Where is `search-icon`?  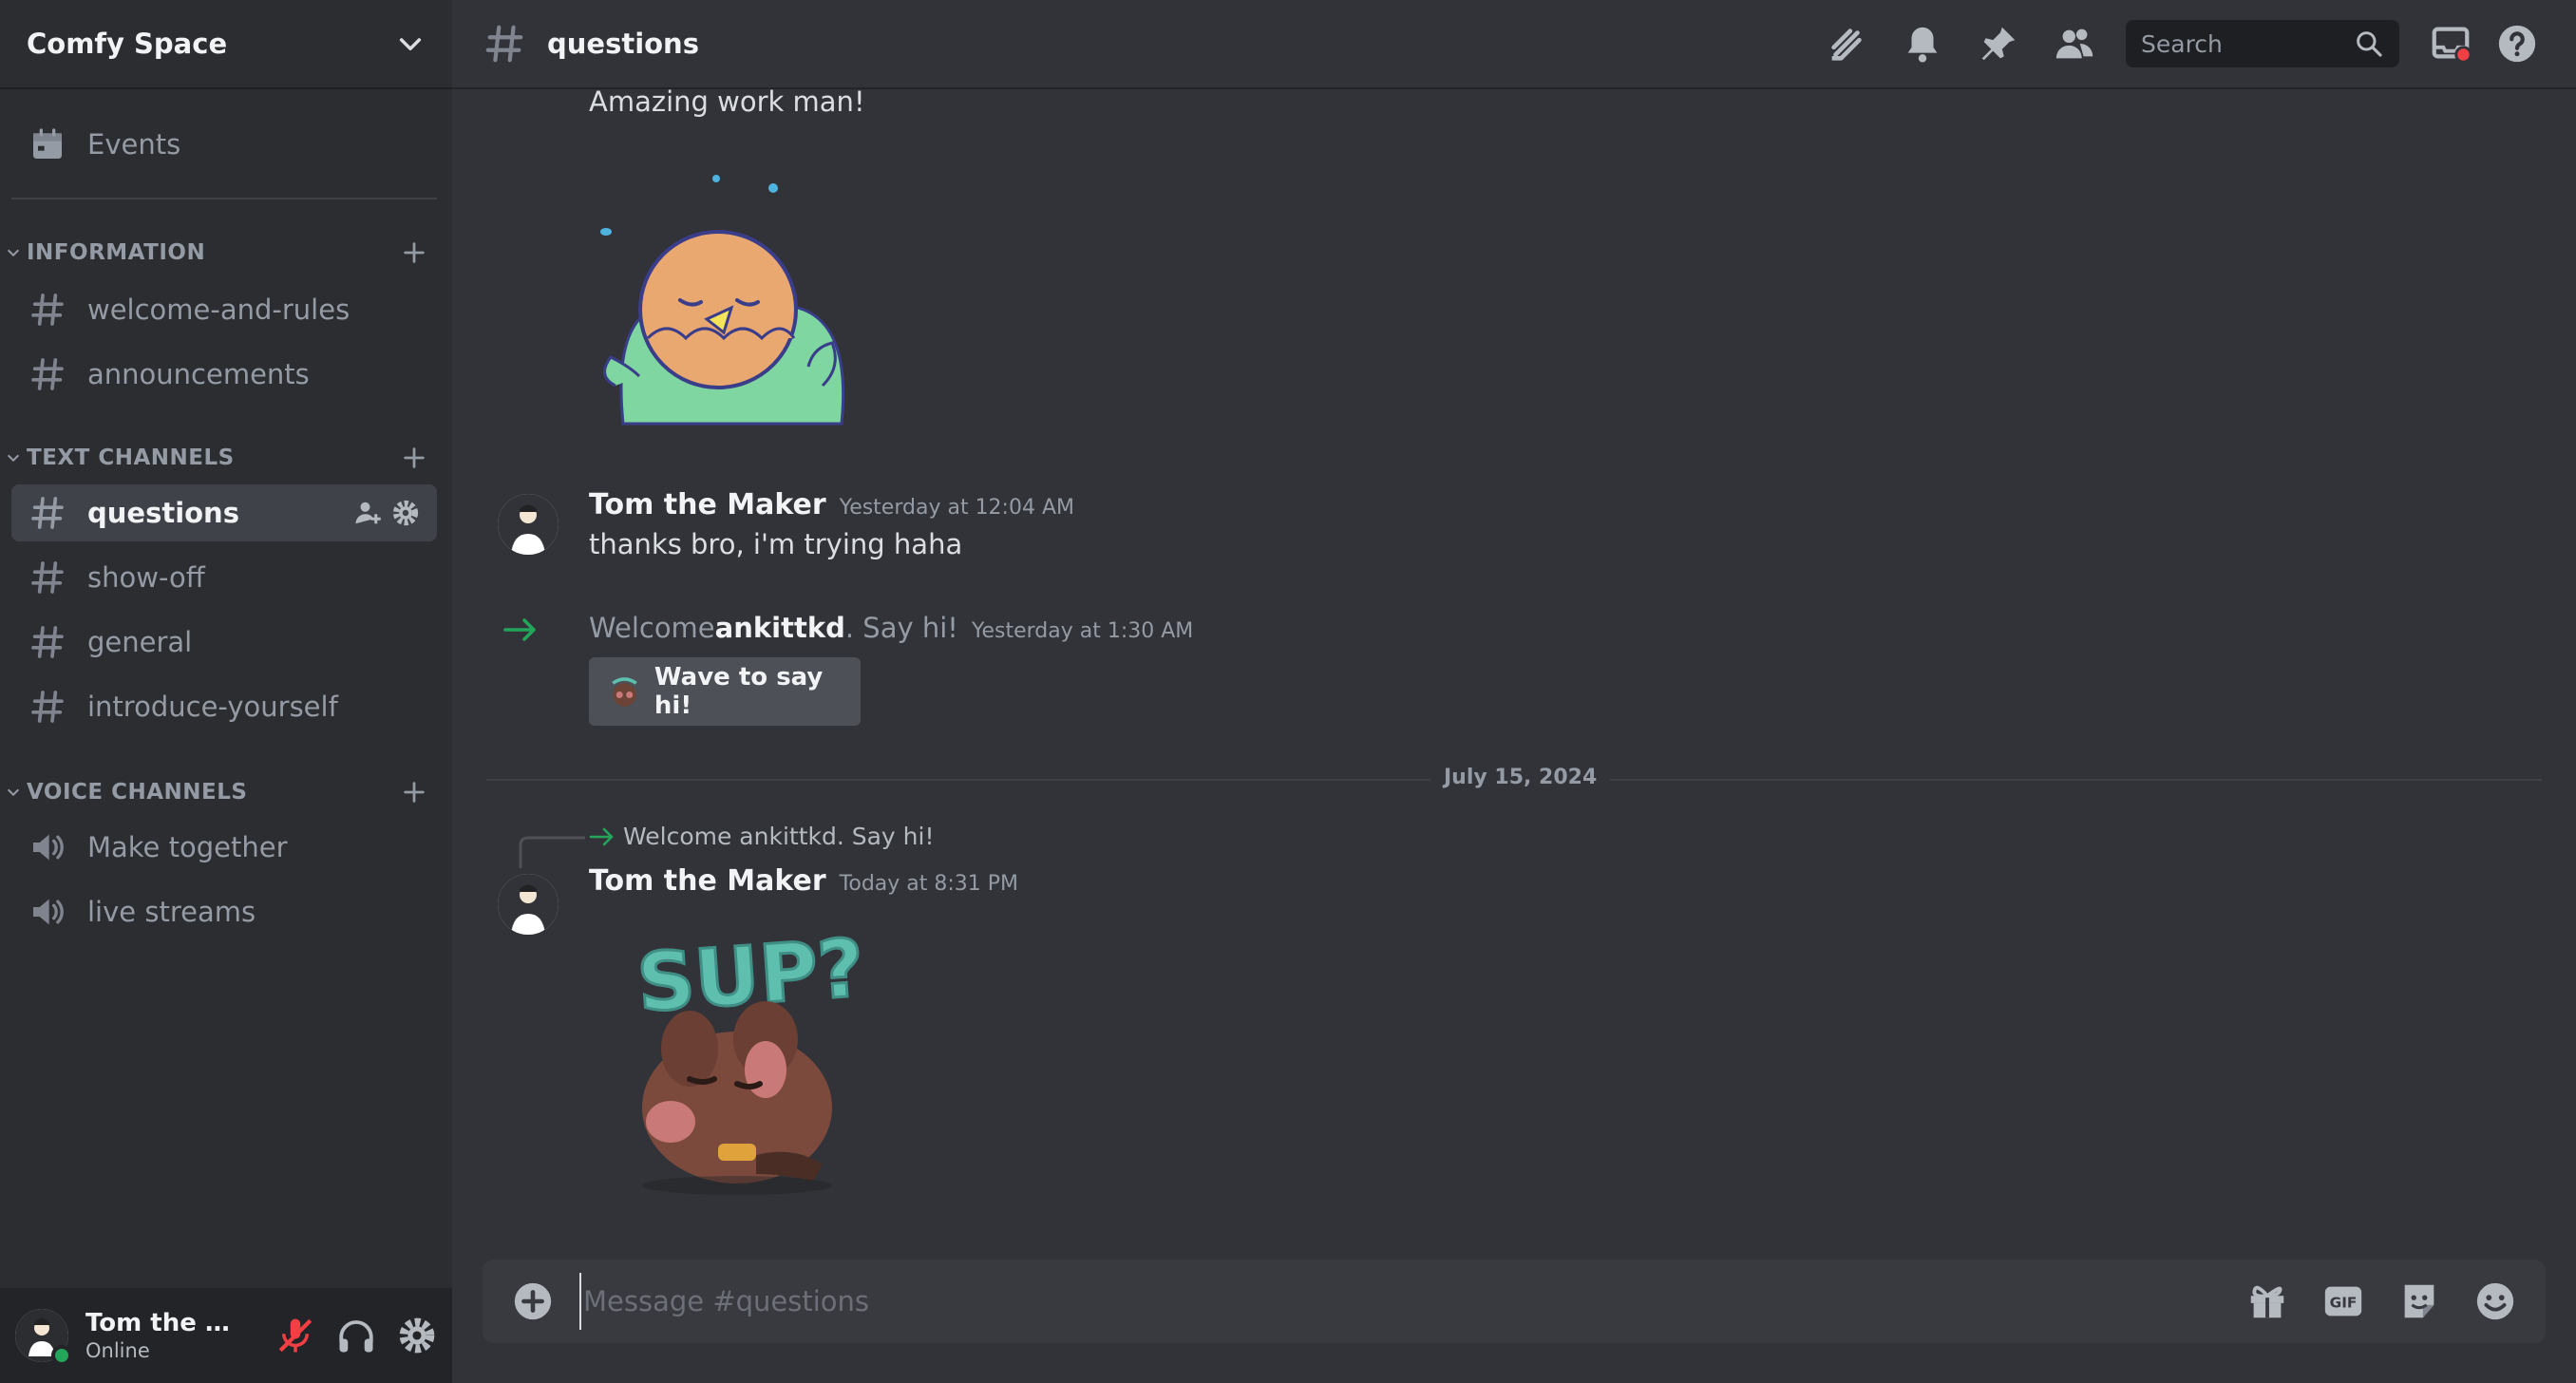 search-icon is located at coordinates (2369, 44).